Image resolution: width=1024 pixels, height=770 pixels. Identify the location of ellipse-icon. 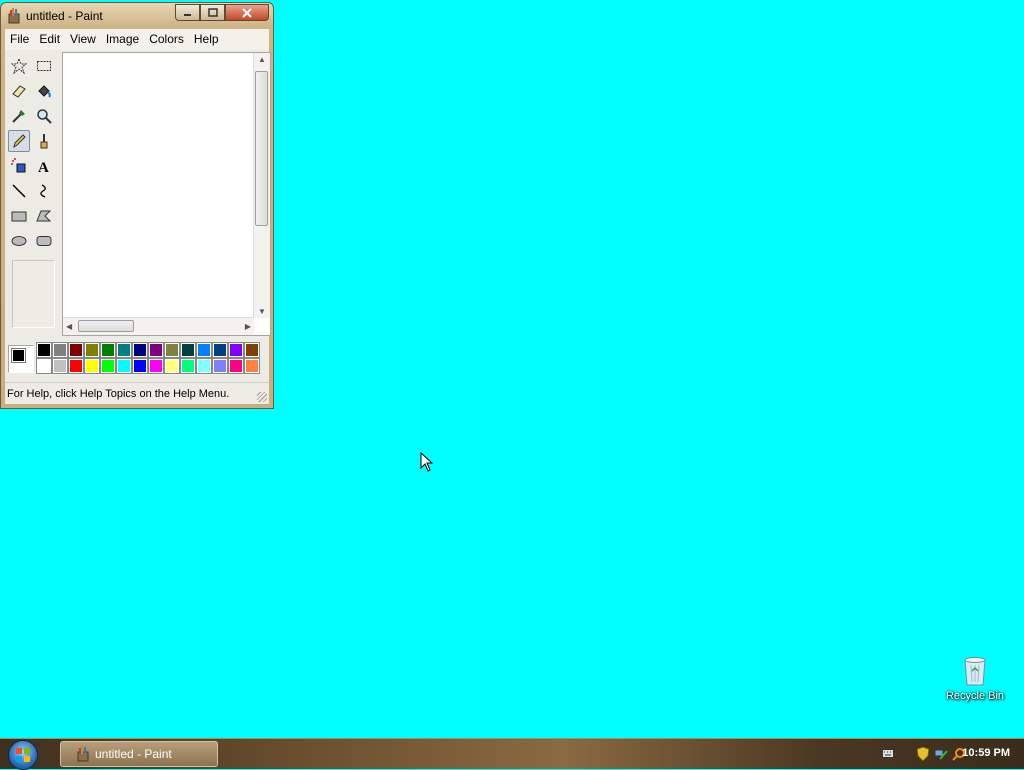
(19, 241).